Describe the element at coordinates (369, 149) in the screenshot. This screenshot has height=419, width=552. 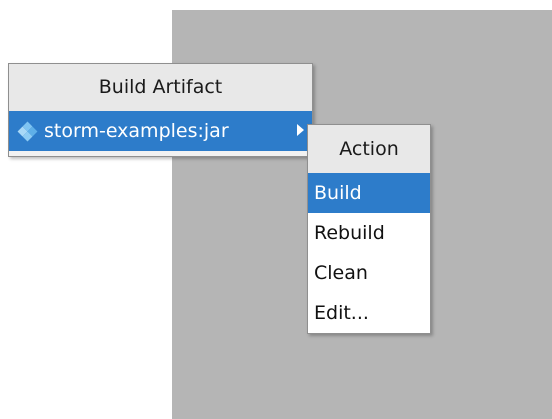
I see `submenu-title: Action` at that location.